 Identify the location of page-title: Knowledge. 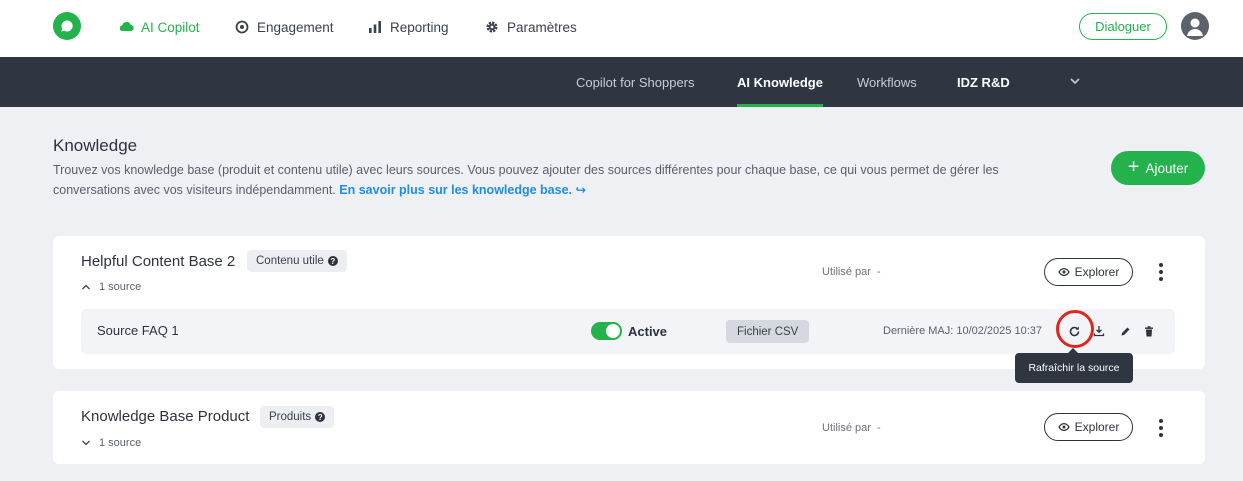
(95, 145).